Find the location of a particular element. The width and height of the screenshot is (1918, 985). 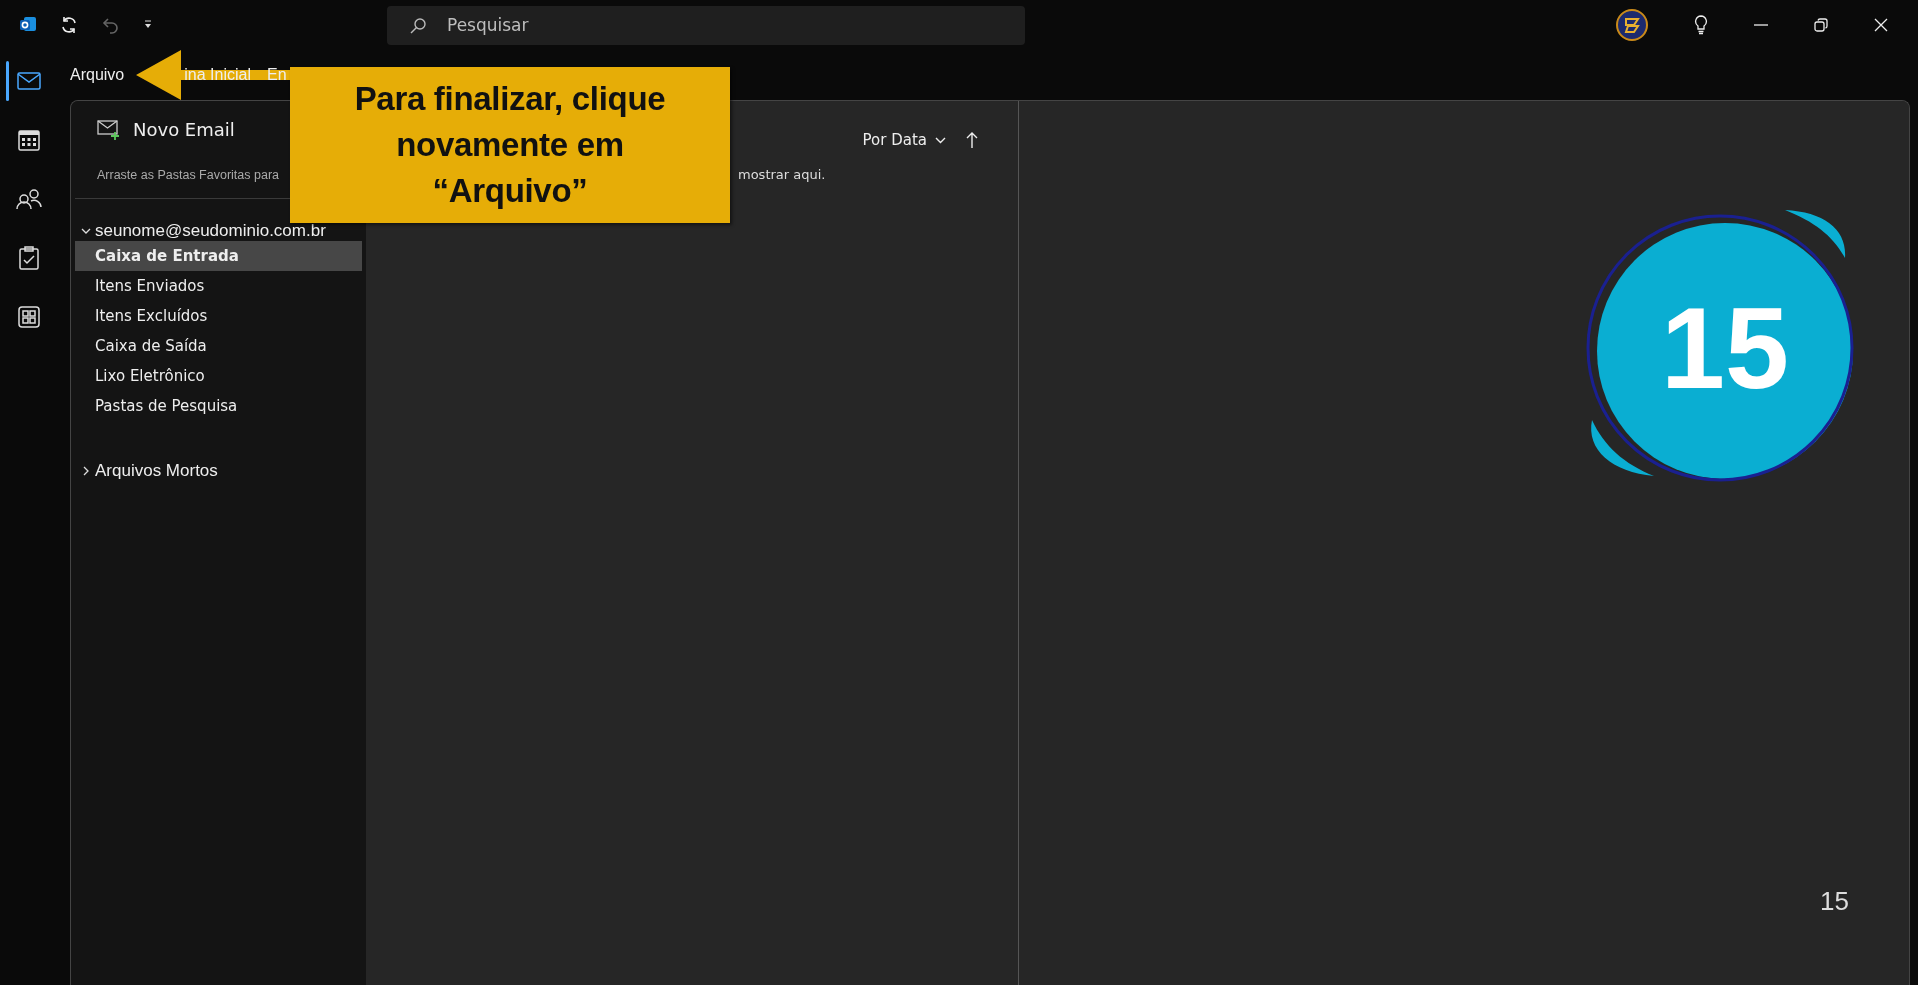

mail-icon is located at coordinates (29, 81).